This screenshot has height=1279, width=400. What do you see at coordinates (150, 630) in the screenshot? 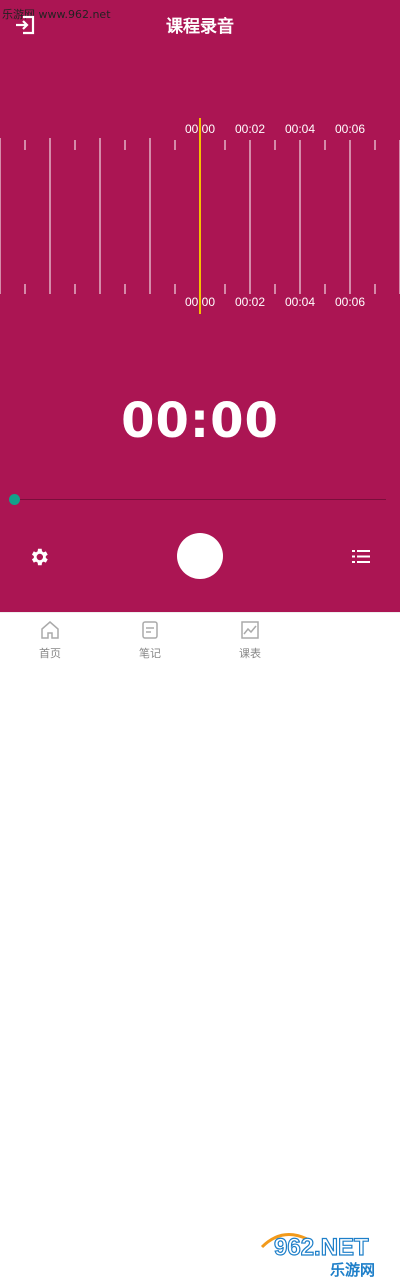
I see `note-icon` at bounding box center [150, 630].